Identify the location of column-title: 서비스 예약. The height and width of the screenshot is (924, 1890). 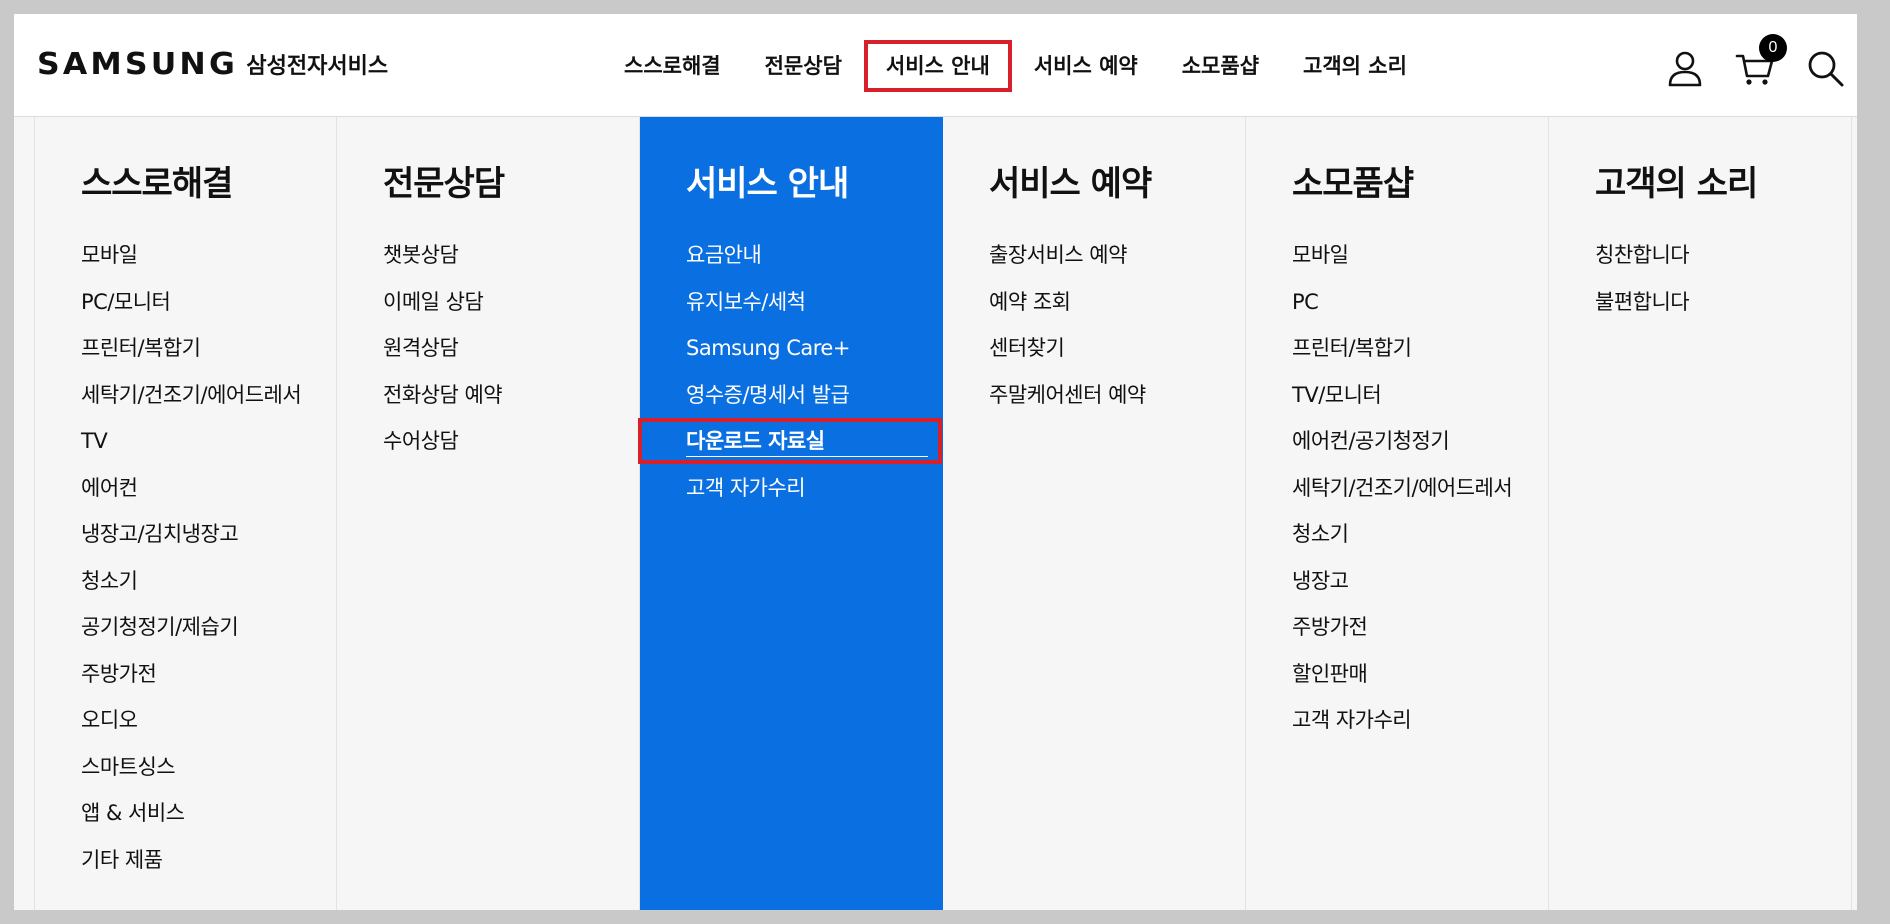
(1117, 184).